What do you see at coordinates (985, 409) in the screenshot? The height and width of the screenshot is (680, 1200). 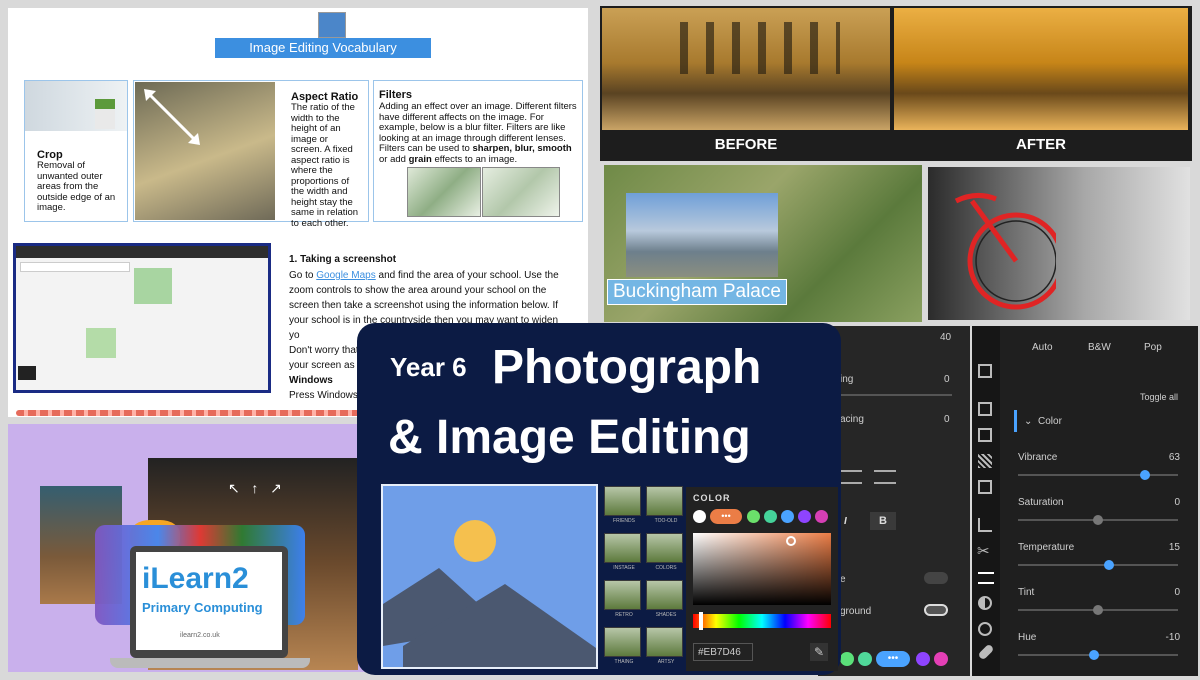 I see `layout-tool-icon` at bounding box center [985, 409].